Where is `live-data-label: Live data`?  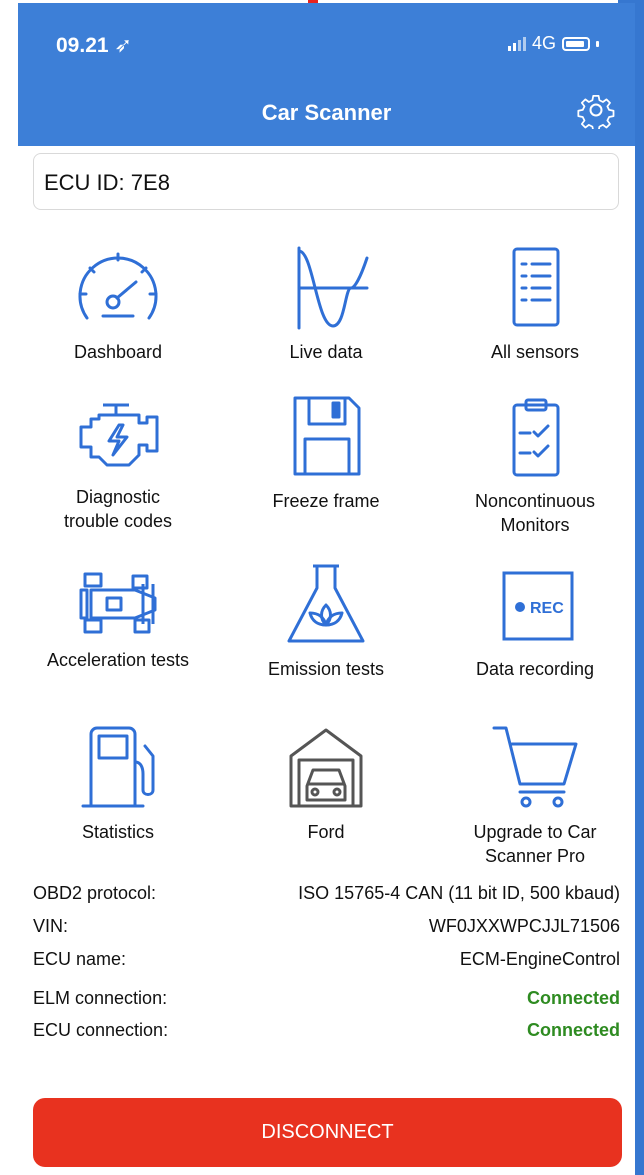 live-data-label: Live data is located at coordinates (326, 352).